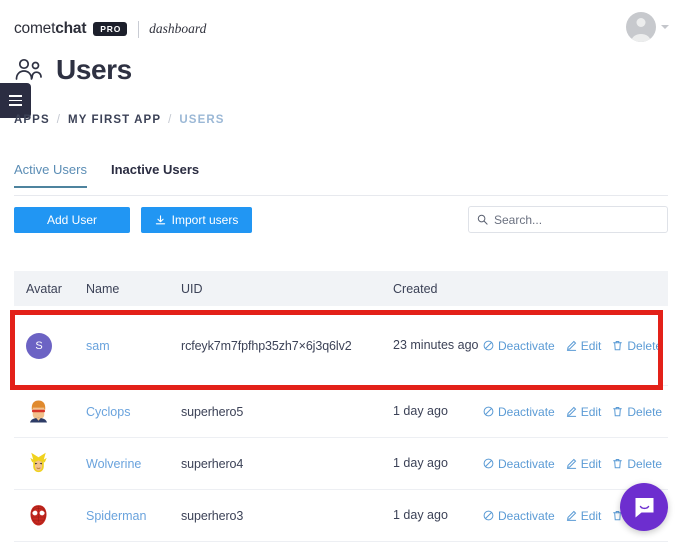 The width and height of the screenshot is (682, 553). I want to click on cell-created: 23 minutes ago, so click(436, 345).